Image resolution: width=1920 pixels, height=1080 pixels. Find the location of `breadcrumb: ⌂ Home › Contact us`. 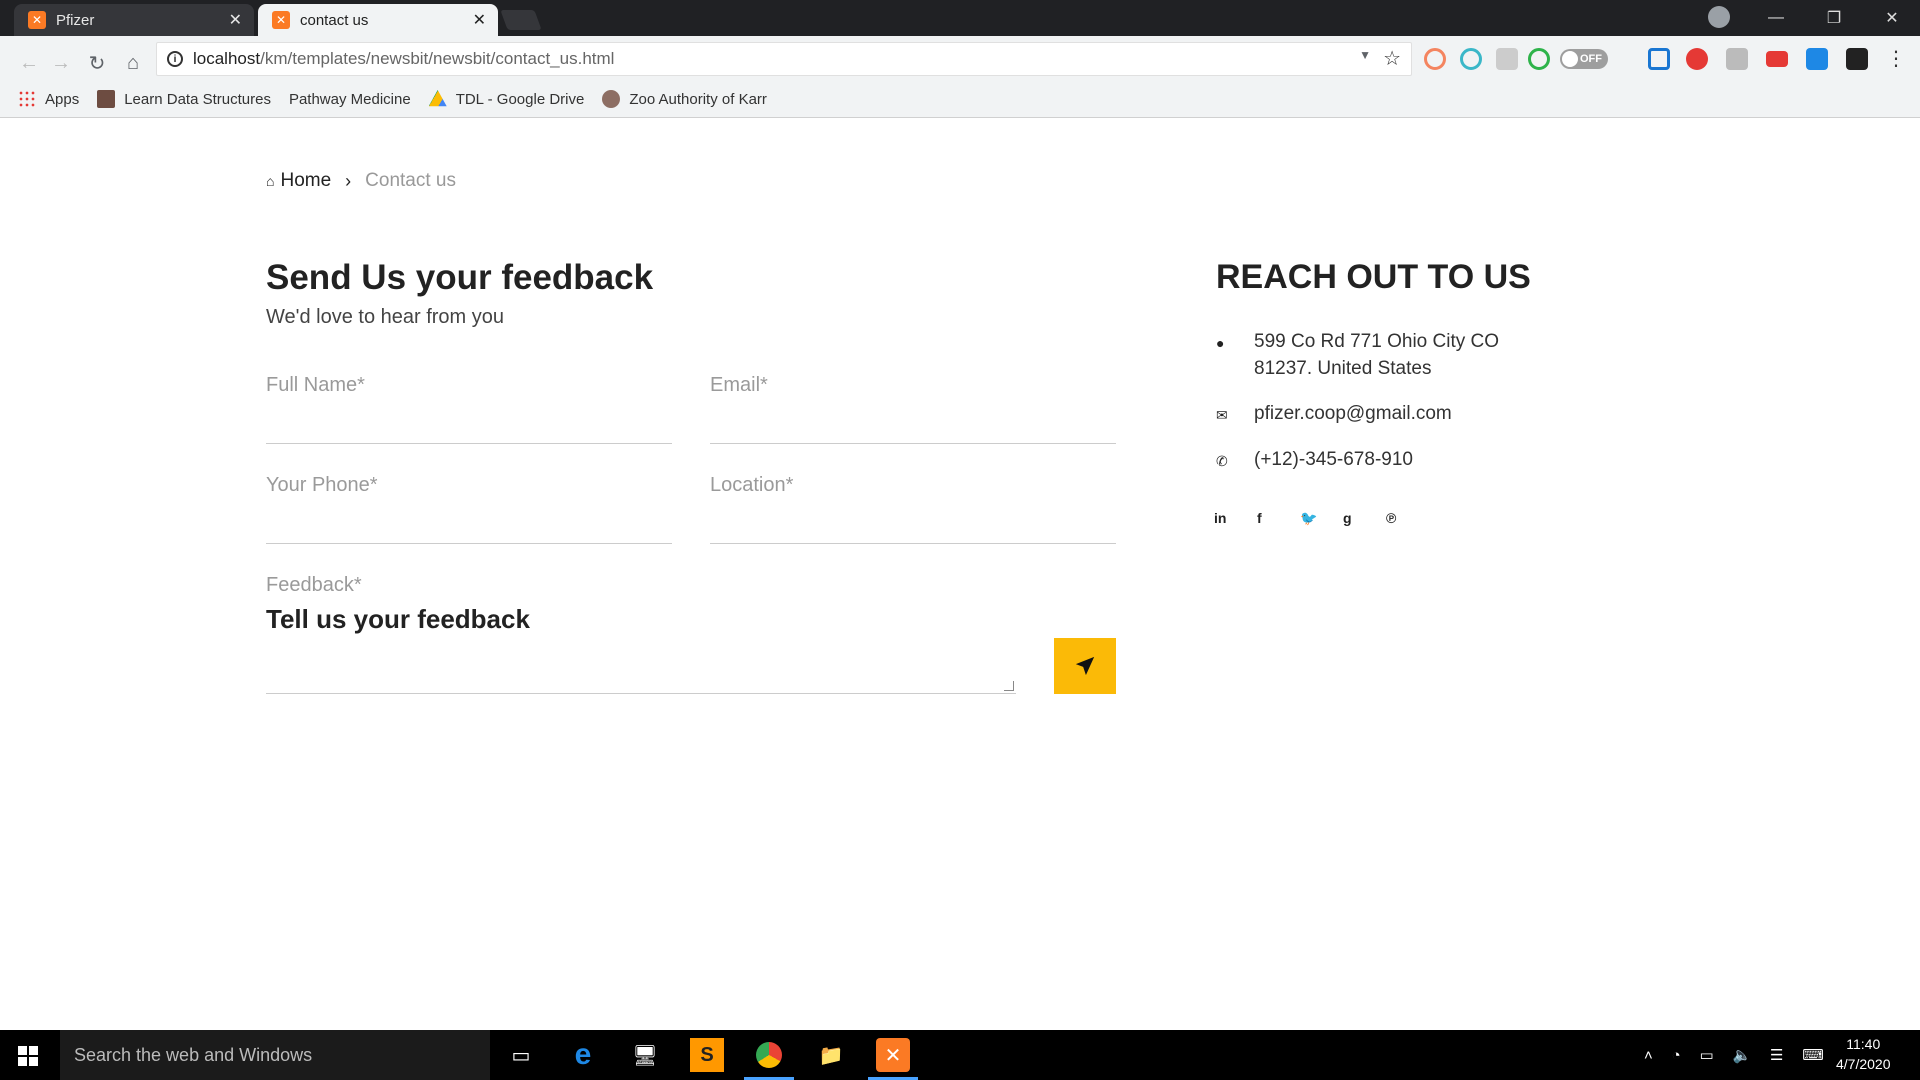

breadcrumb: ⌂ Home › Contact us is located at coordinates (361, 181).